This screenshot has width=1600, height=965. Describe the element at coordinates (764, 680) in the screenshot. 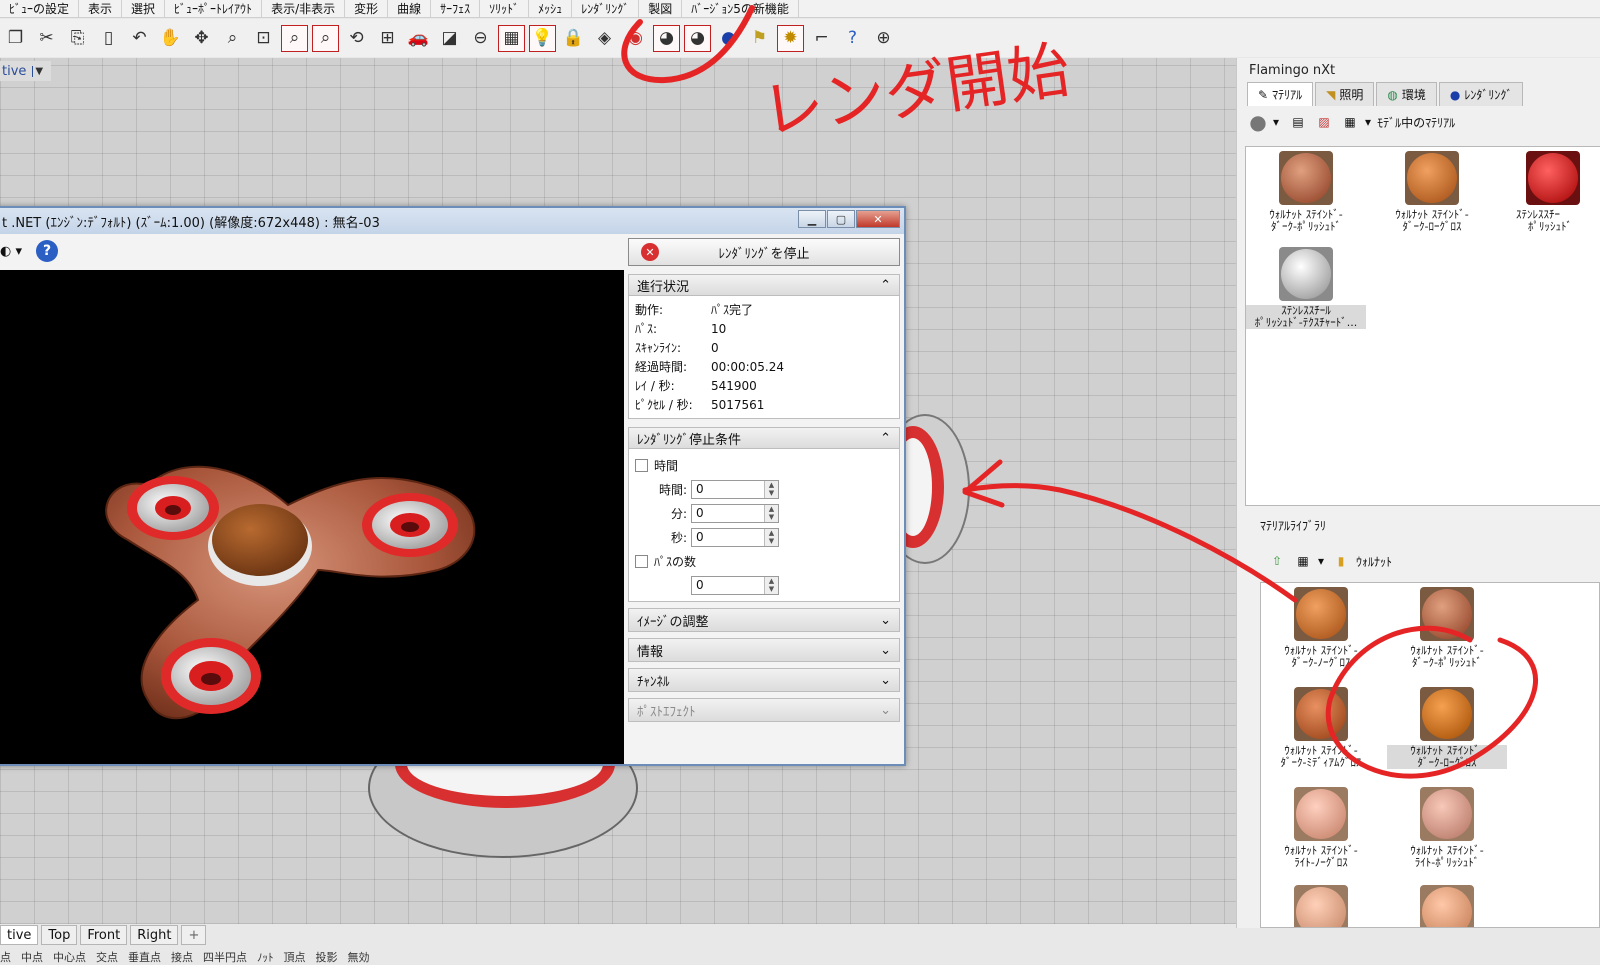

I see `channel-section: ﾁｬﾝﾈﾙ ⌄` at that location.